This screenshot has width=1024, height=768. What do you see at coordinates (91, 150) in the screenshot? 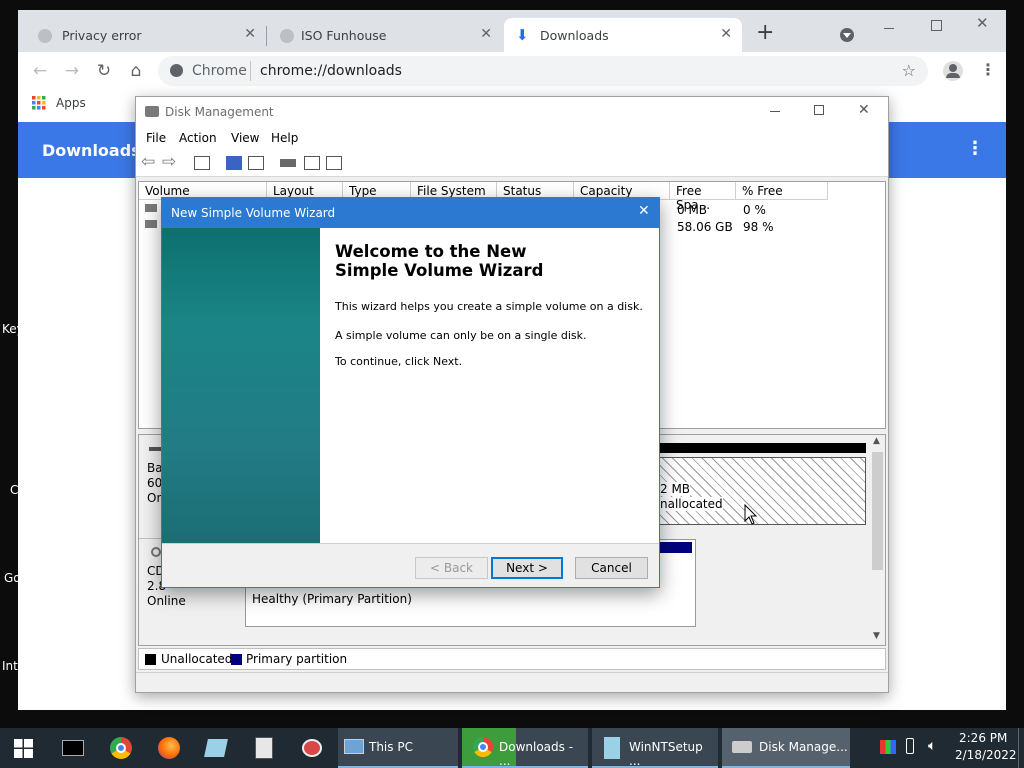
I see `page-title: Downloads` at bounding box center [91, 150].